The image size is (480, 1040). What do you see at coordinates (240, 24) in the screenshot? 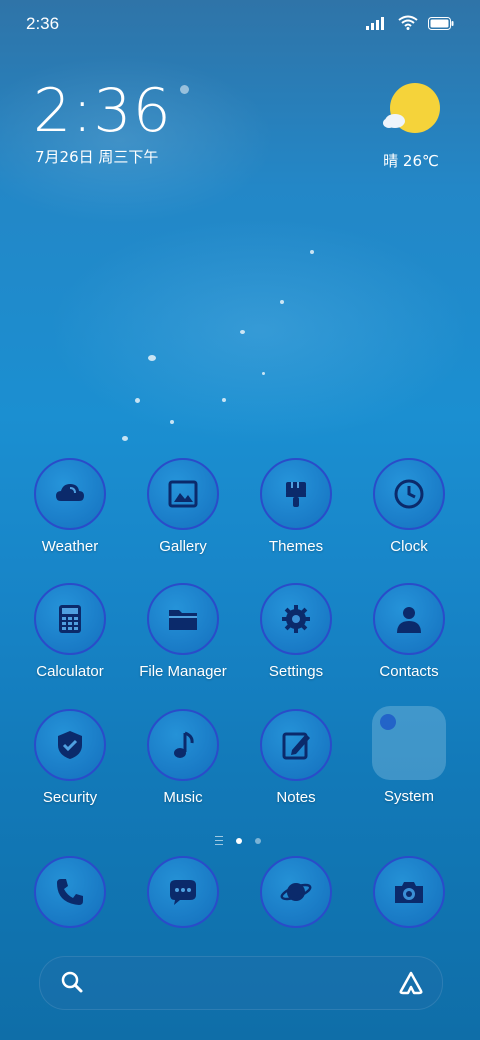
I see `status-bar: 2:36` at bounding box center [240, 24].